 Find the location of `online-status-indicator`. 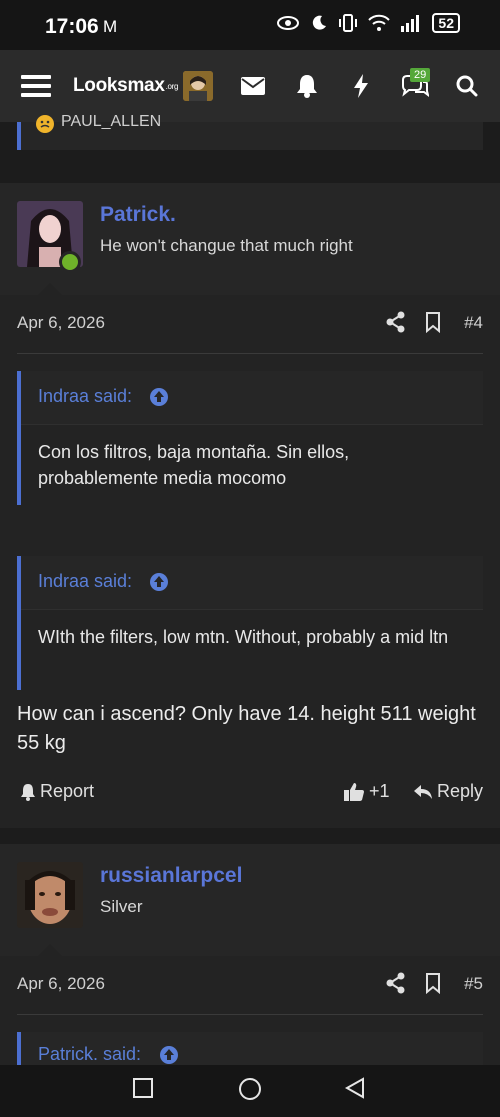

online-status-indicator is located at coordinates (70, 262).